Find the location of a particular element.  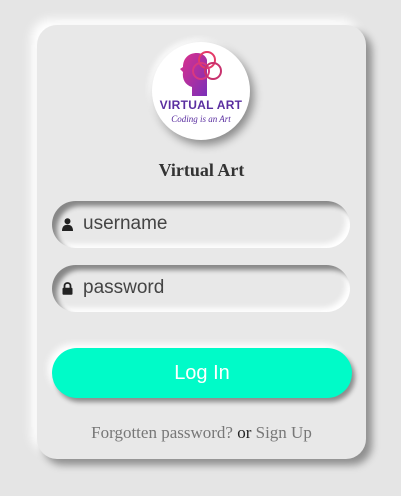

password-field is located at coordinates (201, 288).